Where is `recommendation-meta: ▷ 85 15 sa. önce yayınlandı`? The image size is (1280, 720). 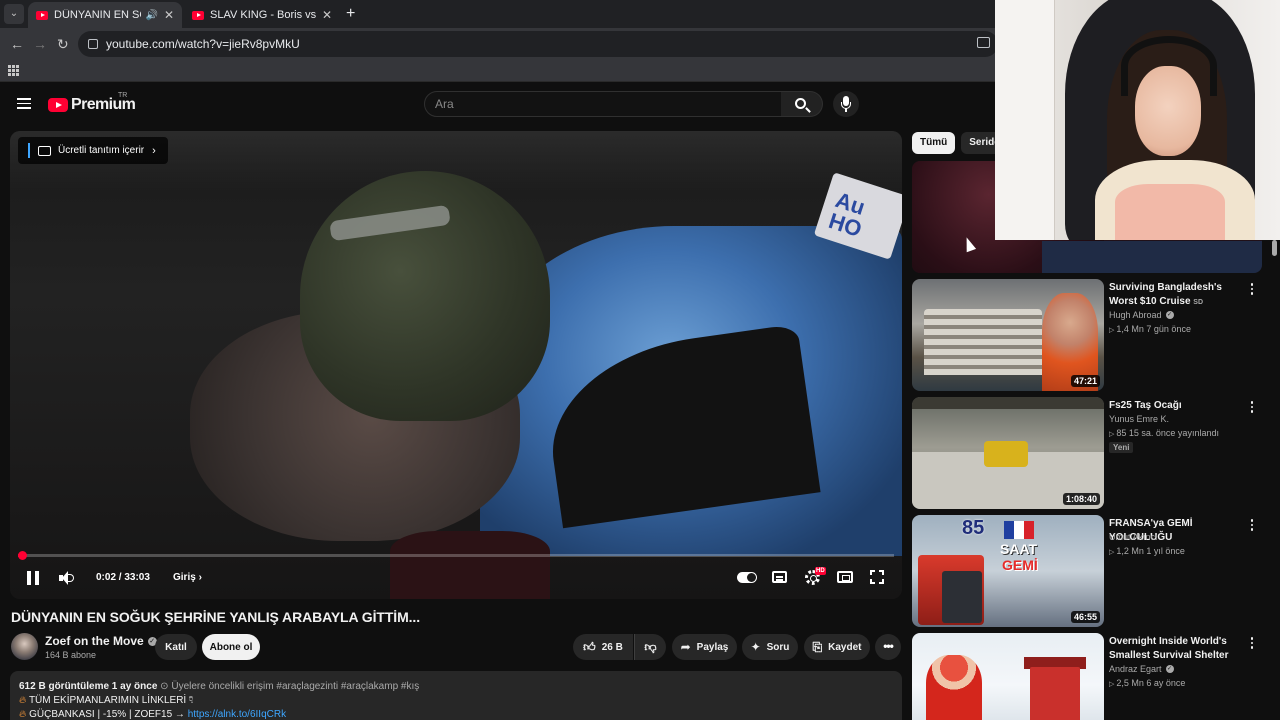
recommendation-meta: ▷ 85 15 sa. önce yayınlandı is located at coordinates (1164, 433).